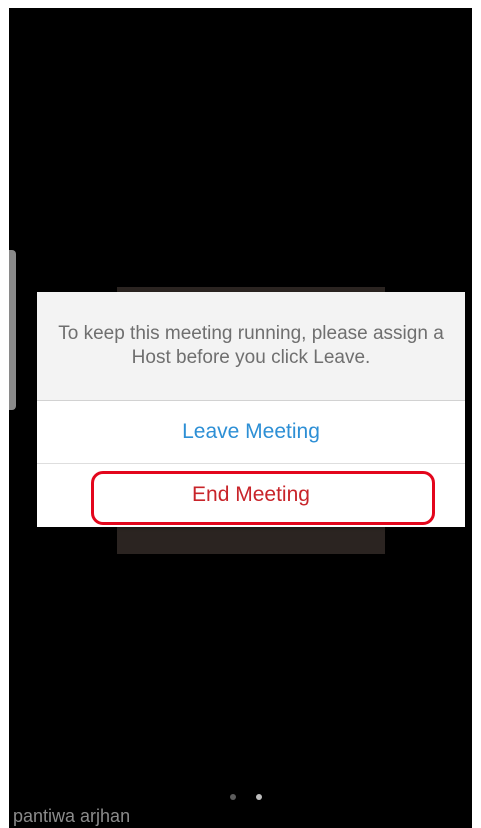  Describe the element at coordinates (246, 797) in the screenshot. I see `page-indicator` at that location.